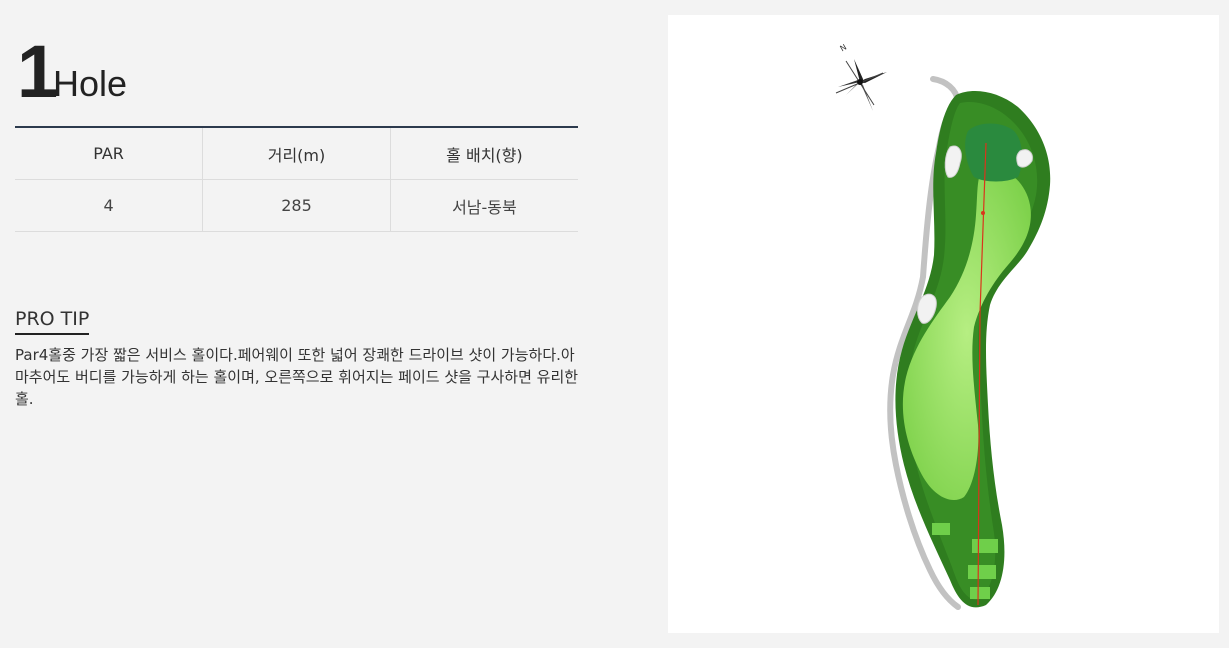  I want to click on table-row: 4 285 서남-동북, so click(296, 205).